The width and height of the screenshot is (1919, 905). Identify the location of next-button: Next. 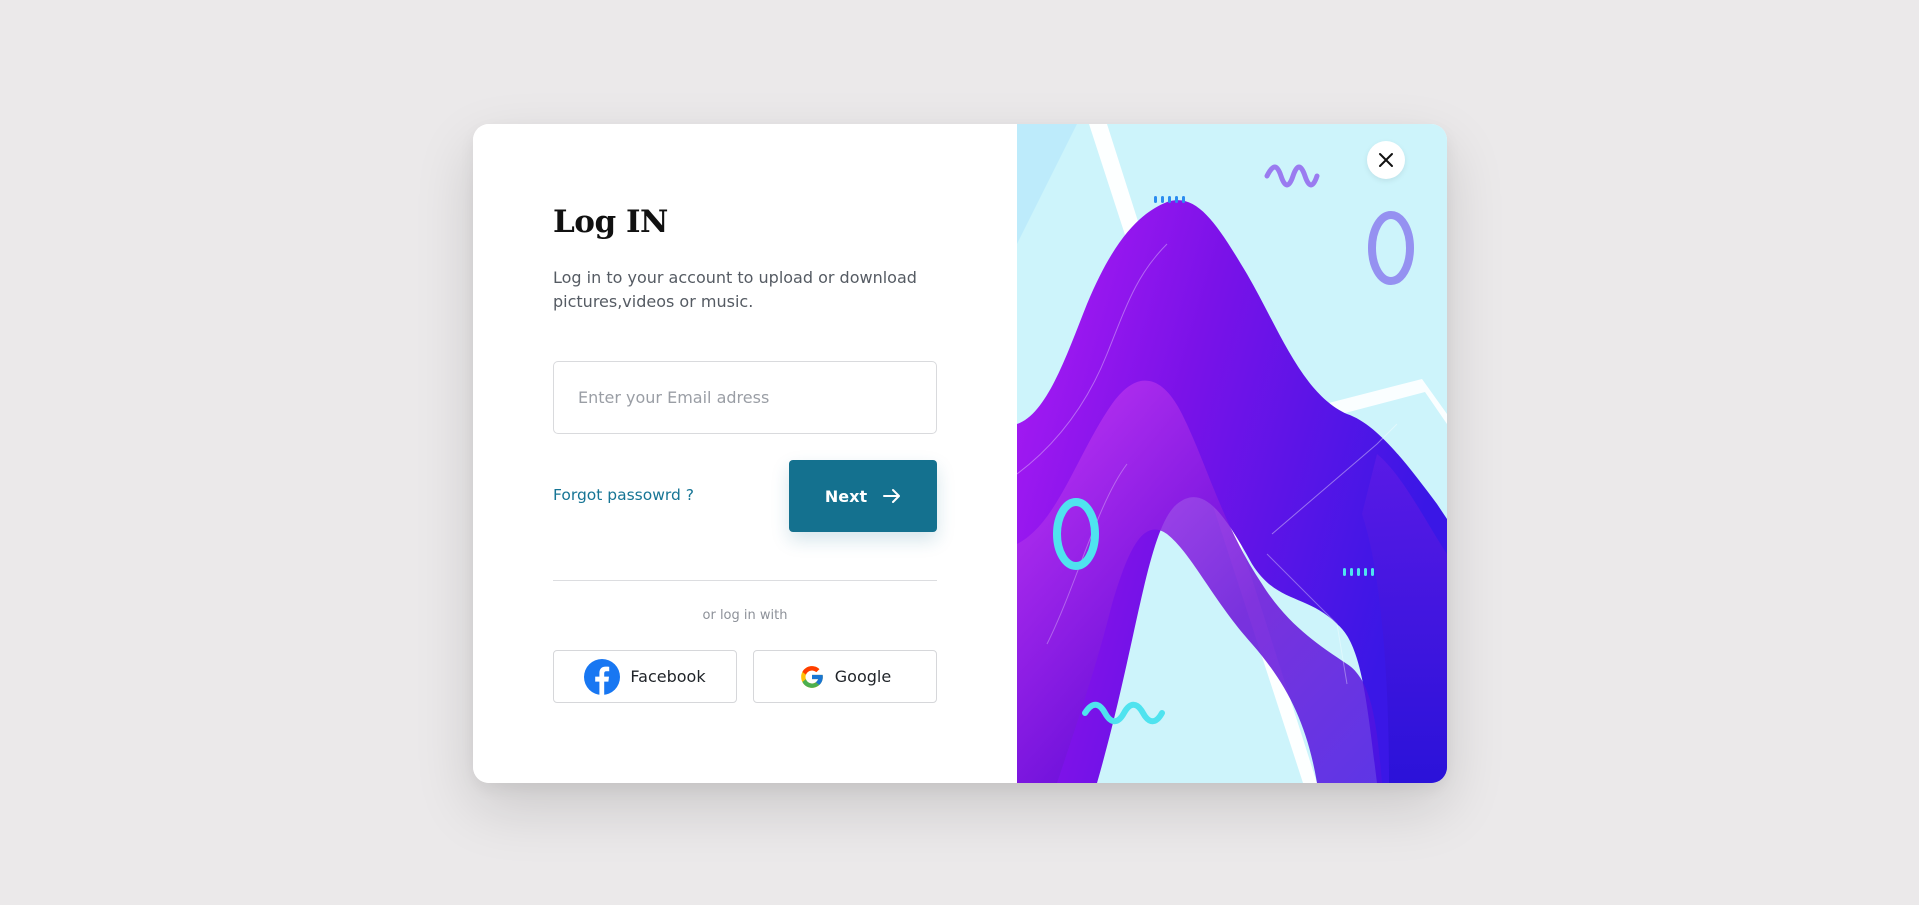
(863, 496).